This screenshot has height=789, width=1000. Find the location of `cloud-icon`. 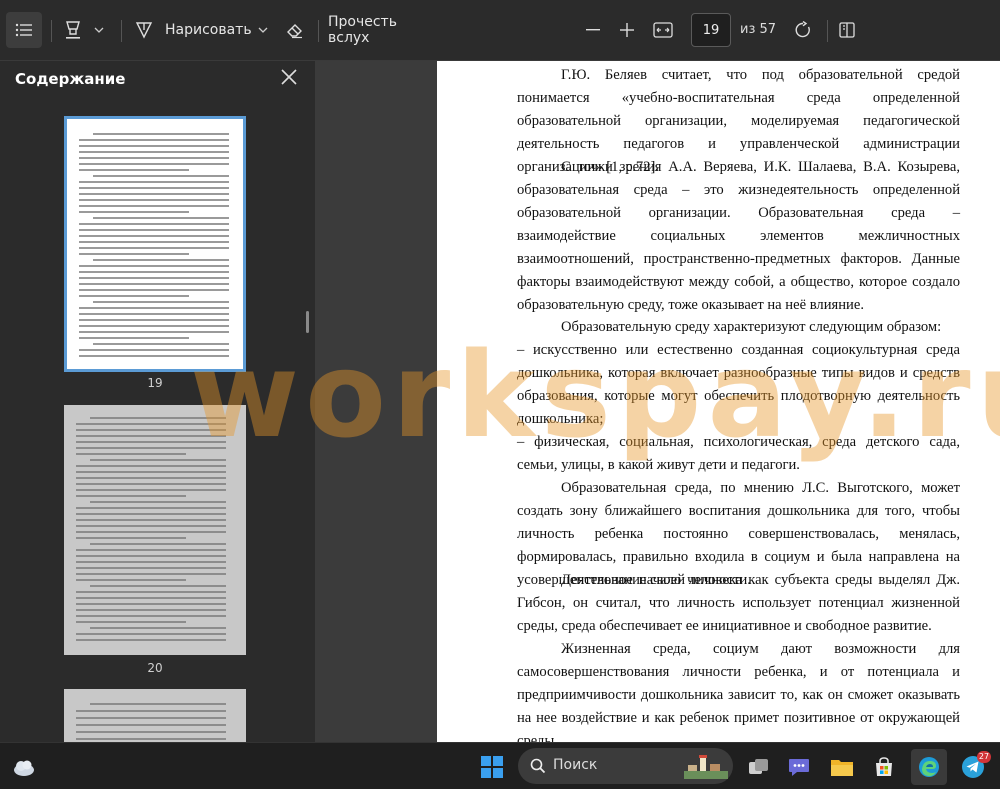

cloud-icon is located at coordinates (24, 768).